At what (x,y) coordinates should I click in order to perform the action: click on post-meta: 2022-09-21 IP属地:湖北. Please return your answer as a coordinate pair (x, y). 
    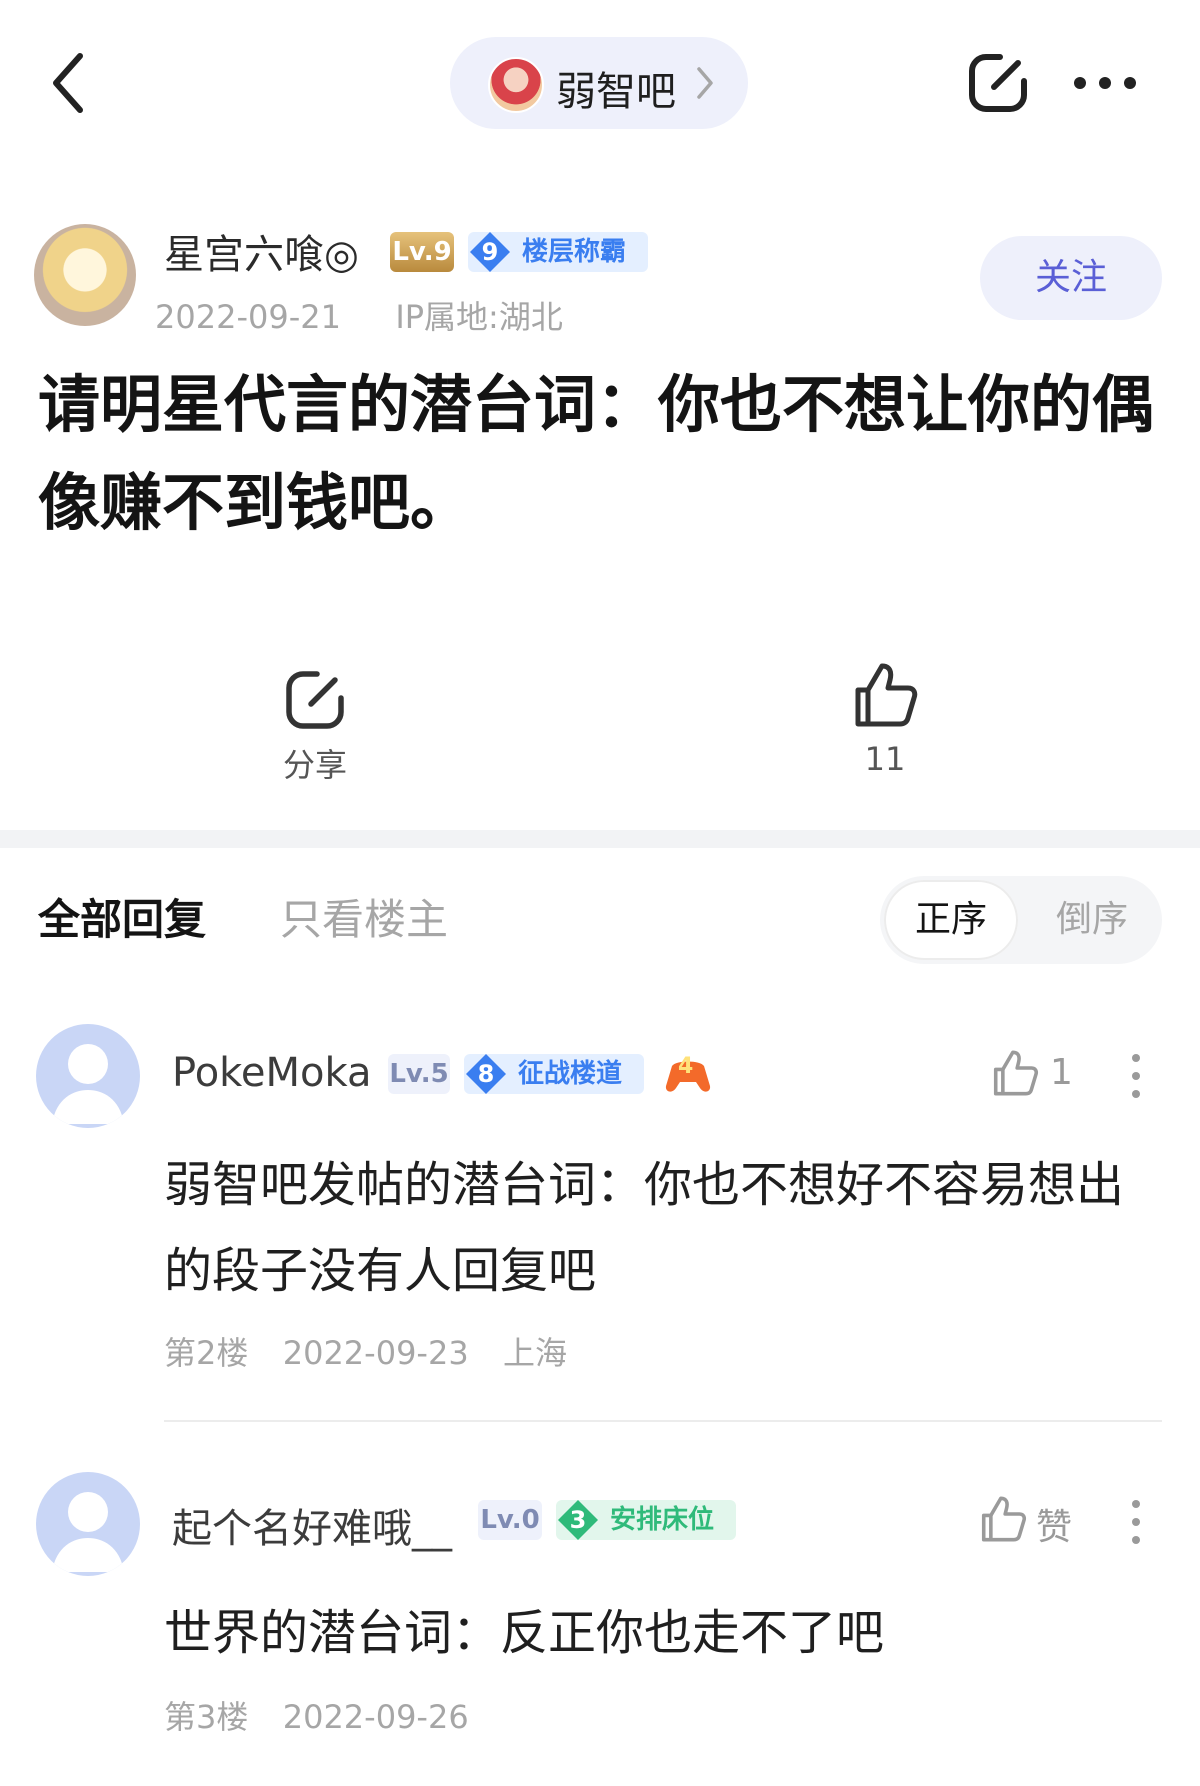
    Looking at the image, I should click on (359, 315).